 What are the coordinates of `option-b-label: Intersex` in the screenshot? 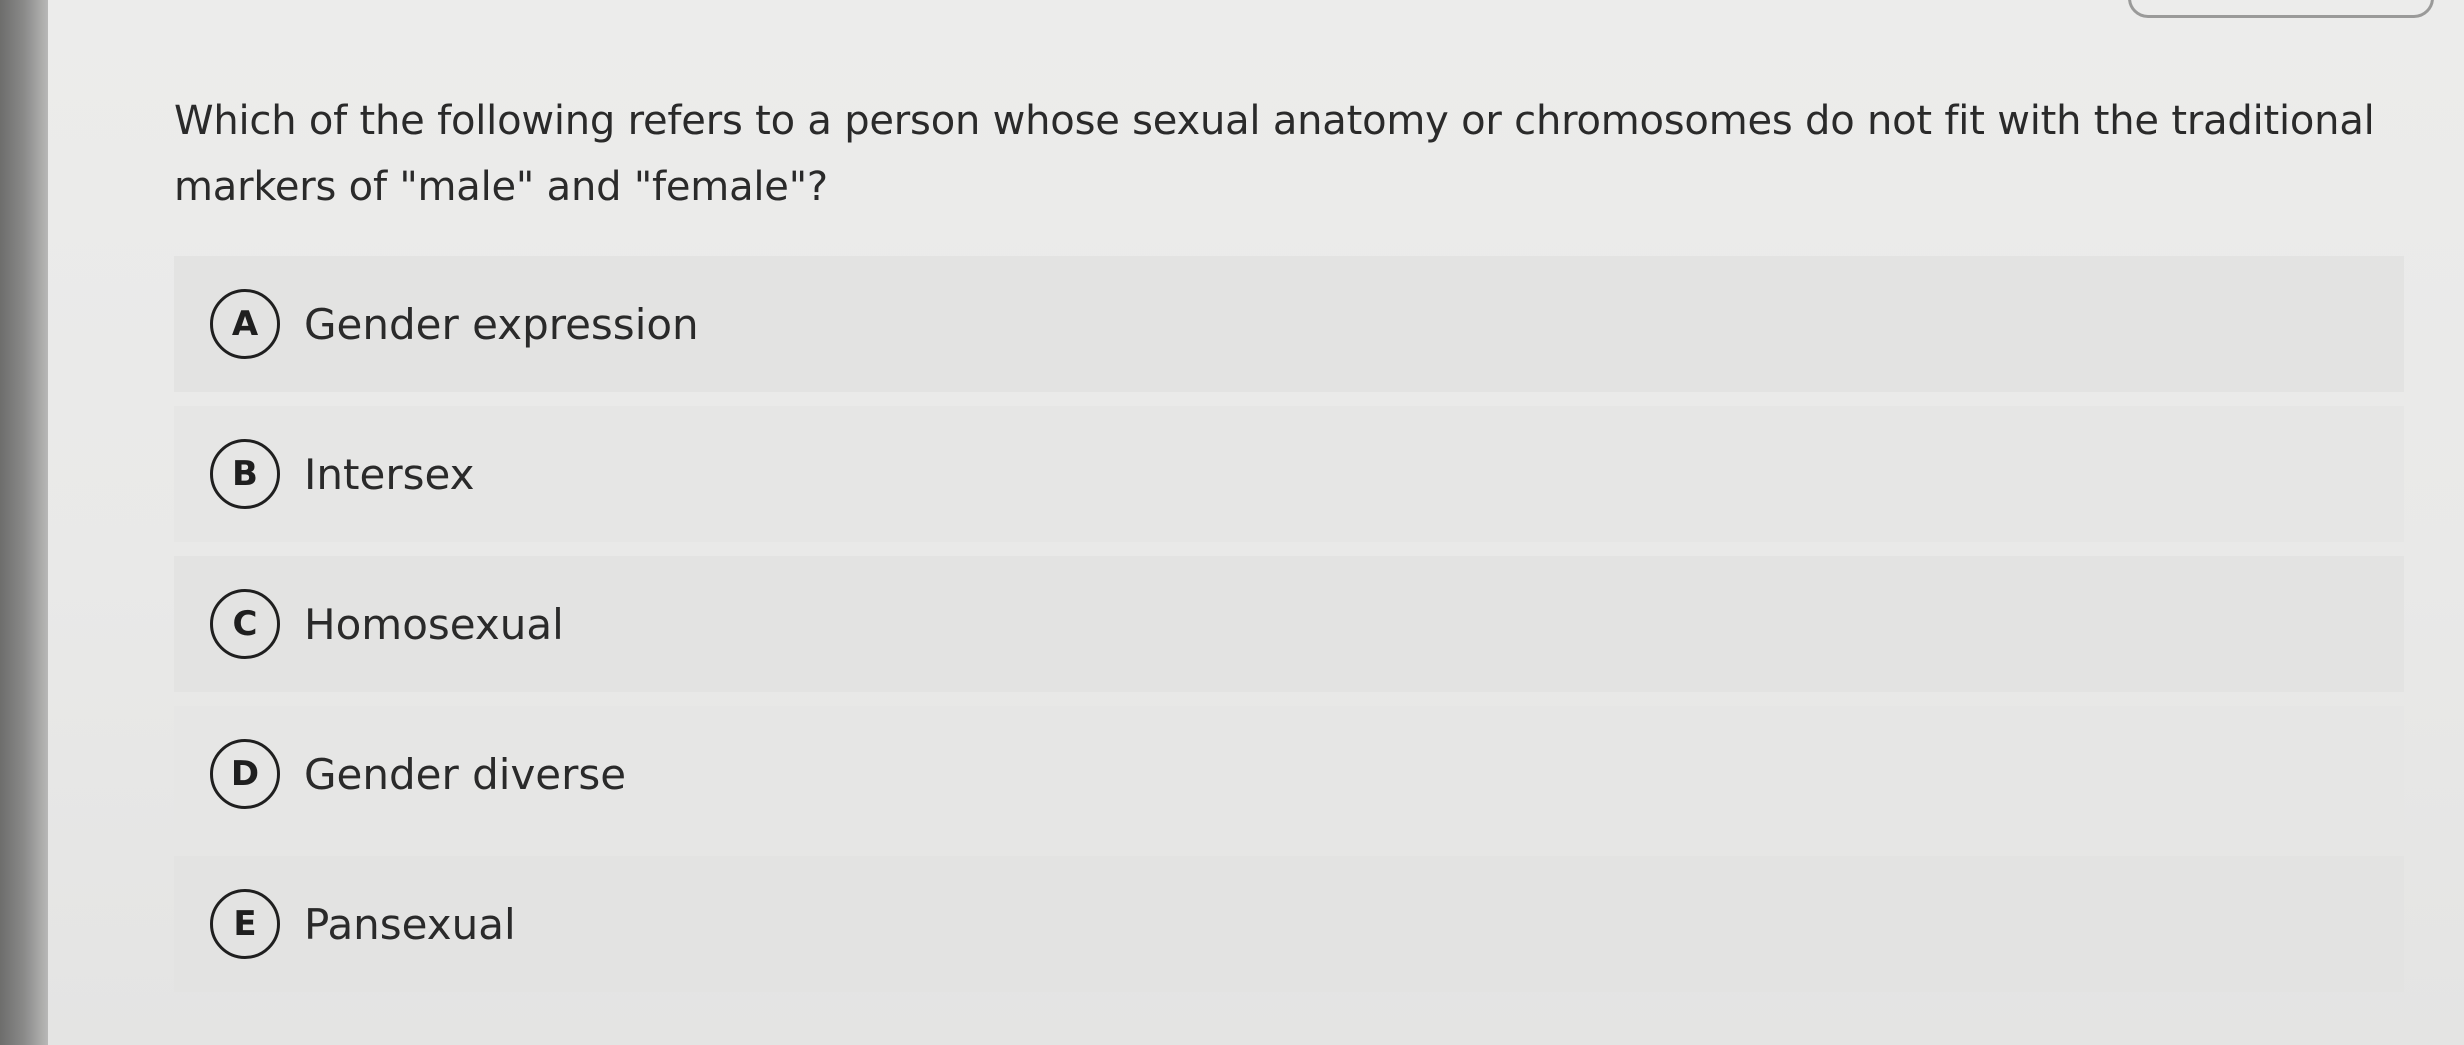 It's located at (389, 474).